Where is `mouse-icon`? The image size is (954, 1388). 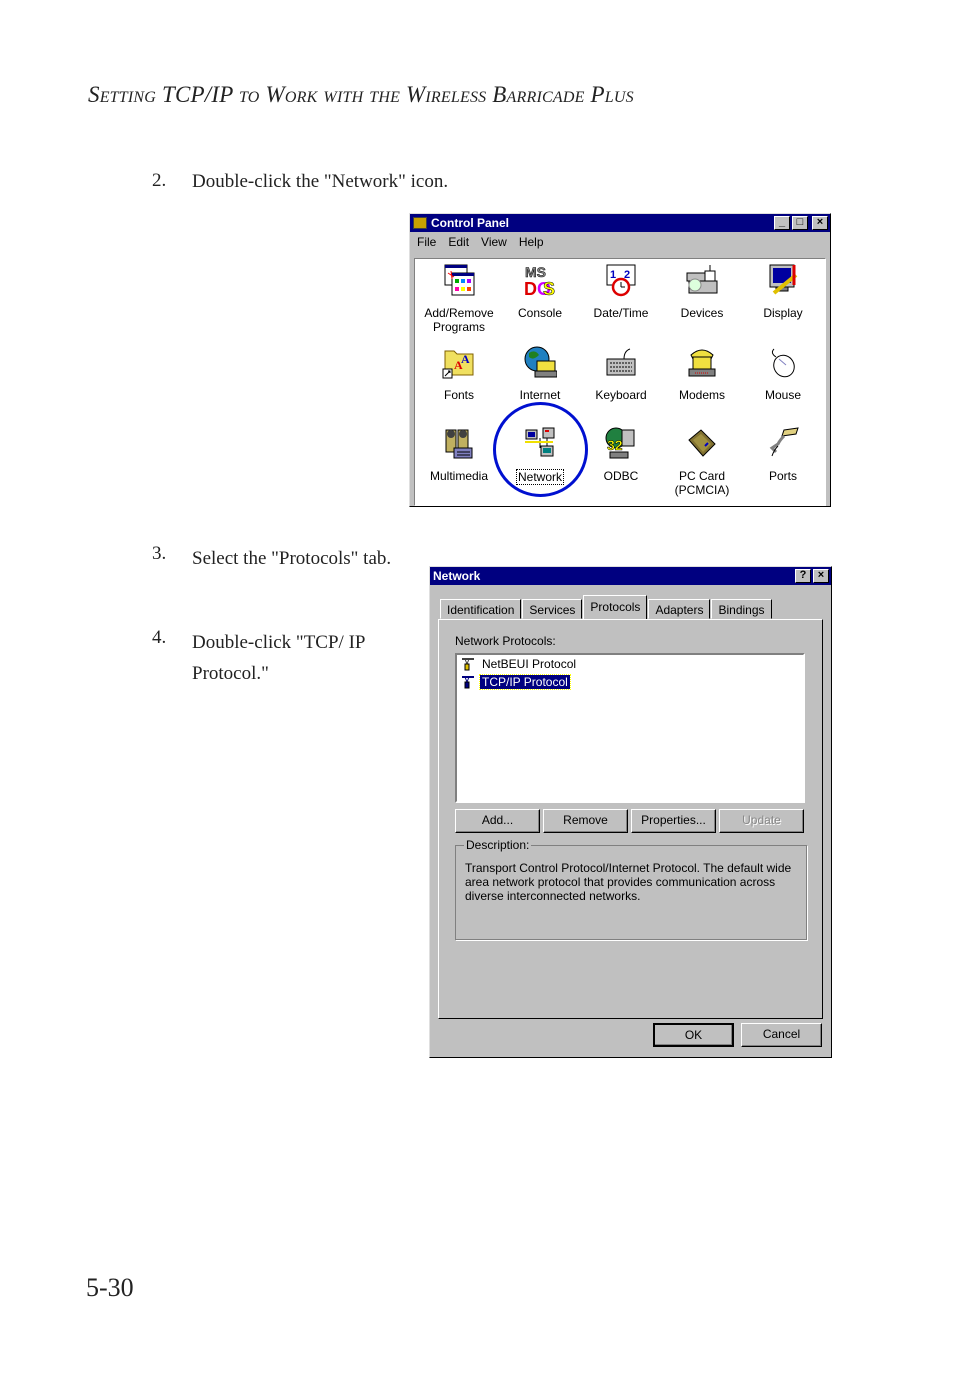
mouse-icon is located at coordinates (783, 363).